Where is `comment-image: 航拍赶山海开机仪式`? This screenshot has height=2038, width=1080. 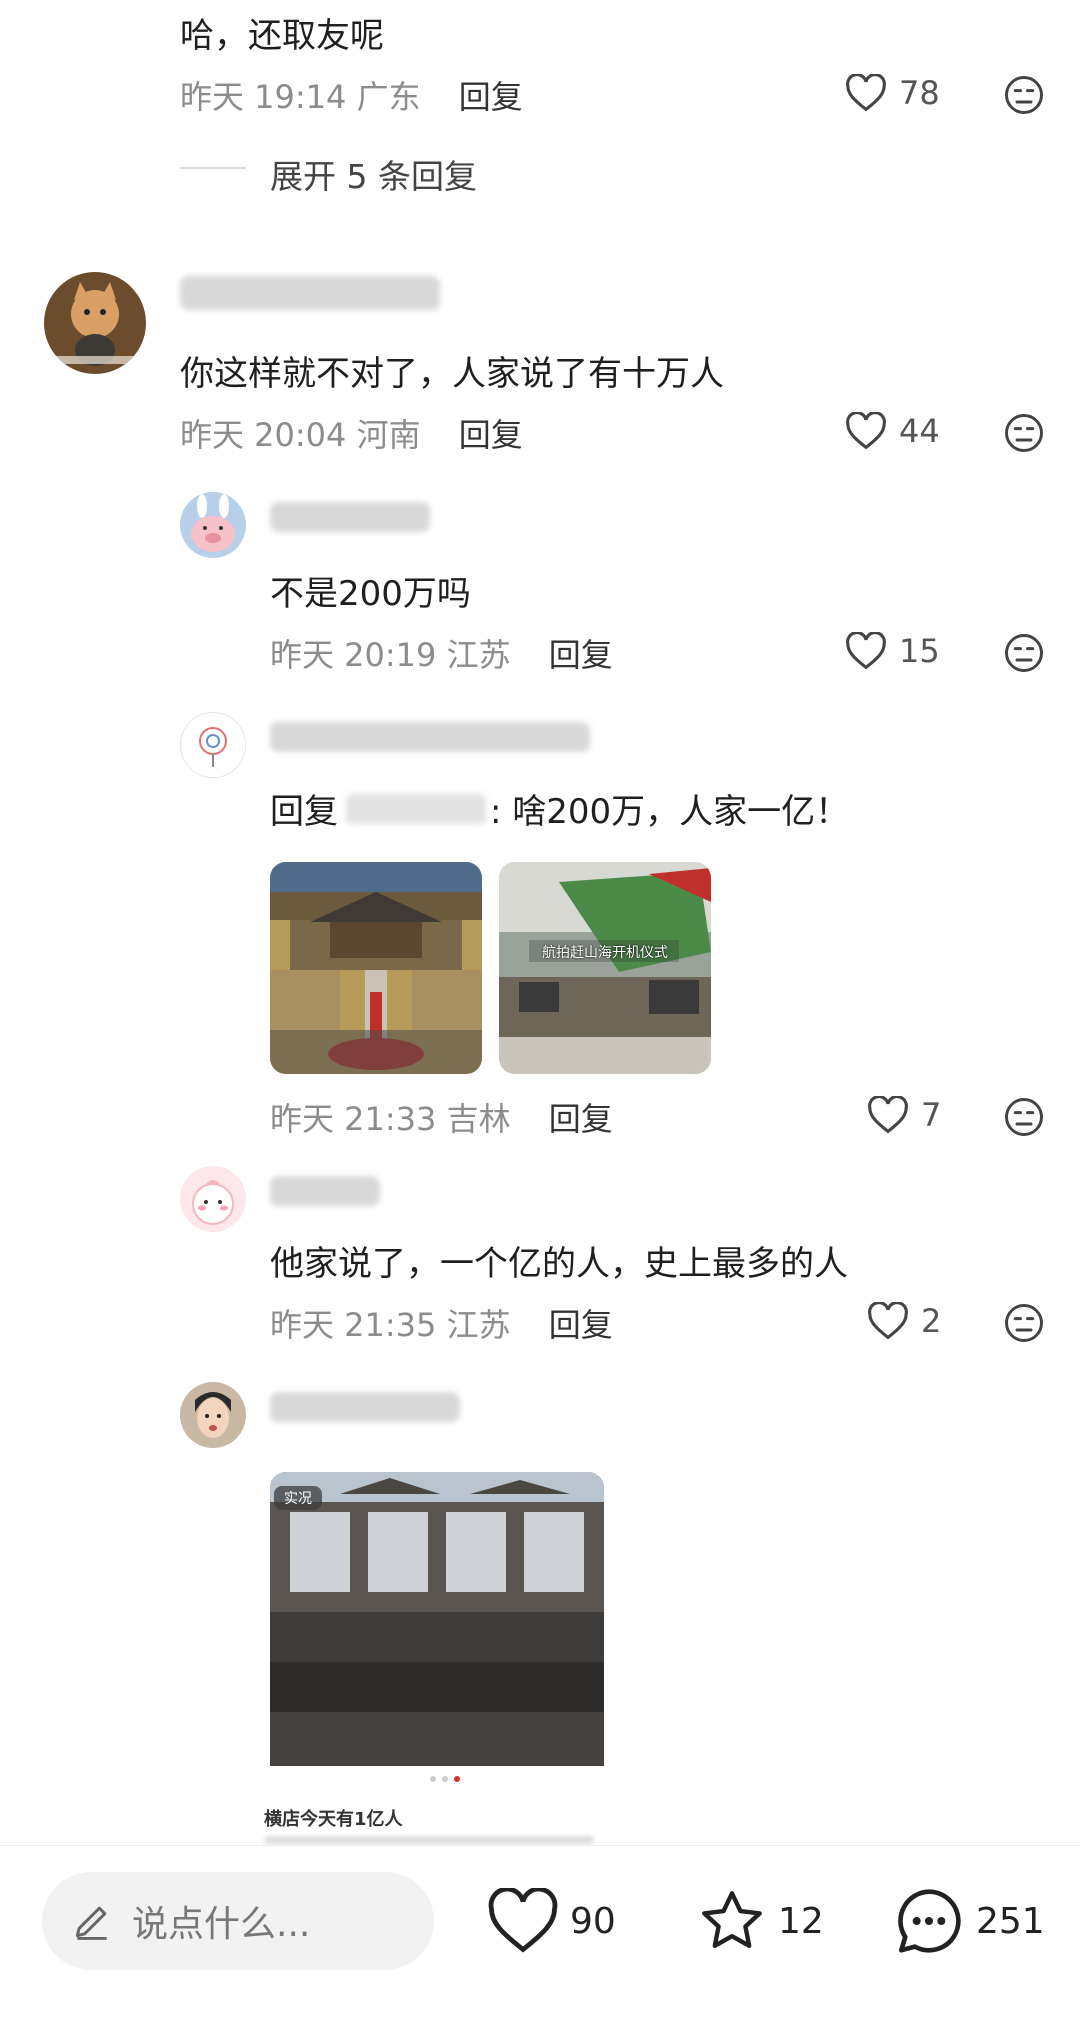
comment-image: 航拍赶山海开机仪式 is located at coordinates (605, 968).